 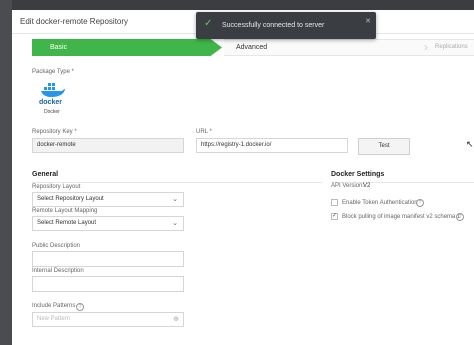 What do you see at coordinates (50, 102) in the screenshot?
I see `docker-logo-text: docker` at bounding box center [50, 102].